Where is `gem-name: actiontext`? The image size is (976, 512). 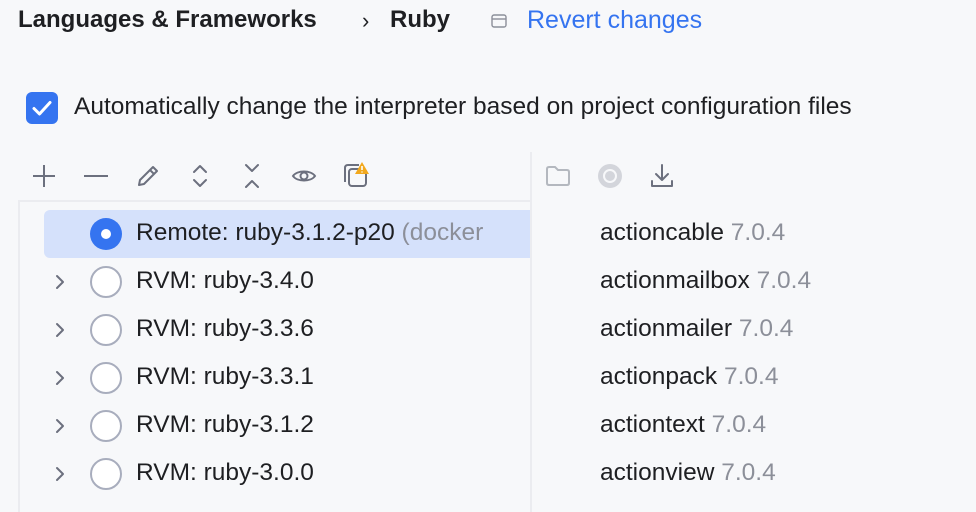 gem-name: actiontext is located at coordinates (652, 424).